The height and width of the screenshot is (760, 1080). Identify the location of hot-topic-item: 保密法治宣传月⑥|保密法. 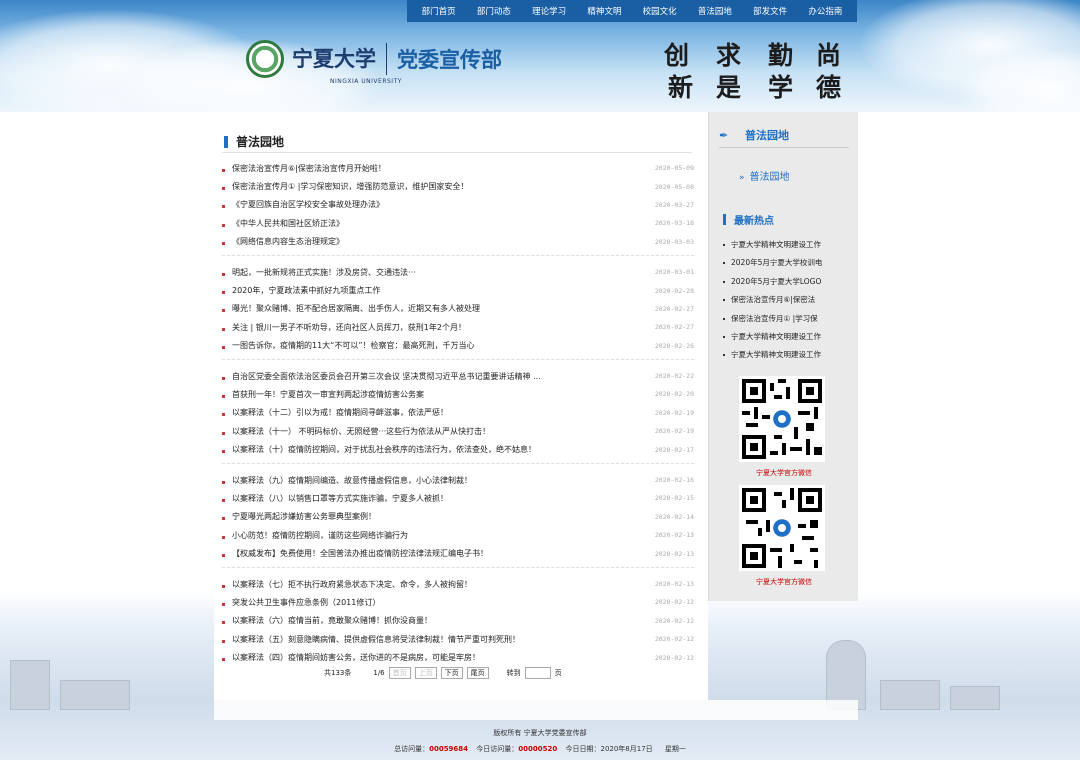
(786, 300).